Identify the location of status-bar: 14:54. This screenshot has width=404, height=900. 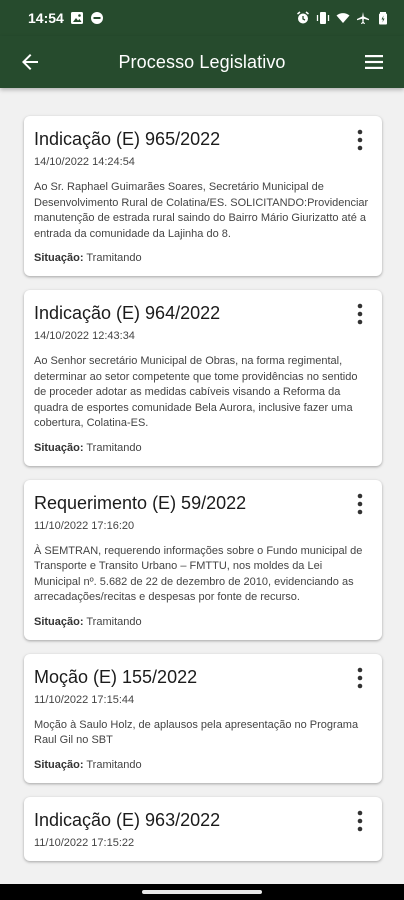
(202, 18).